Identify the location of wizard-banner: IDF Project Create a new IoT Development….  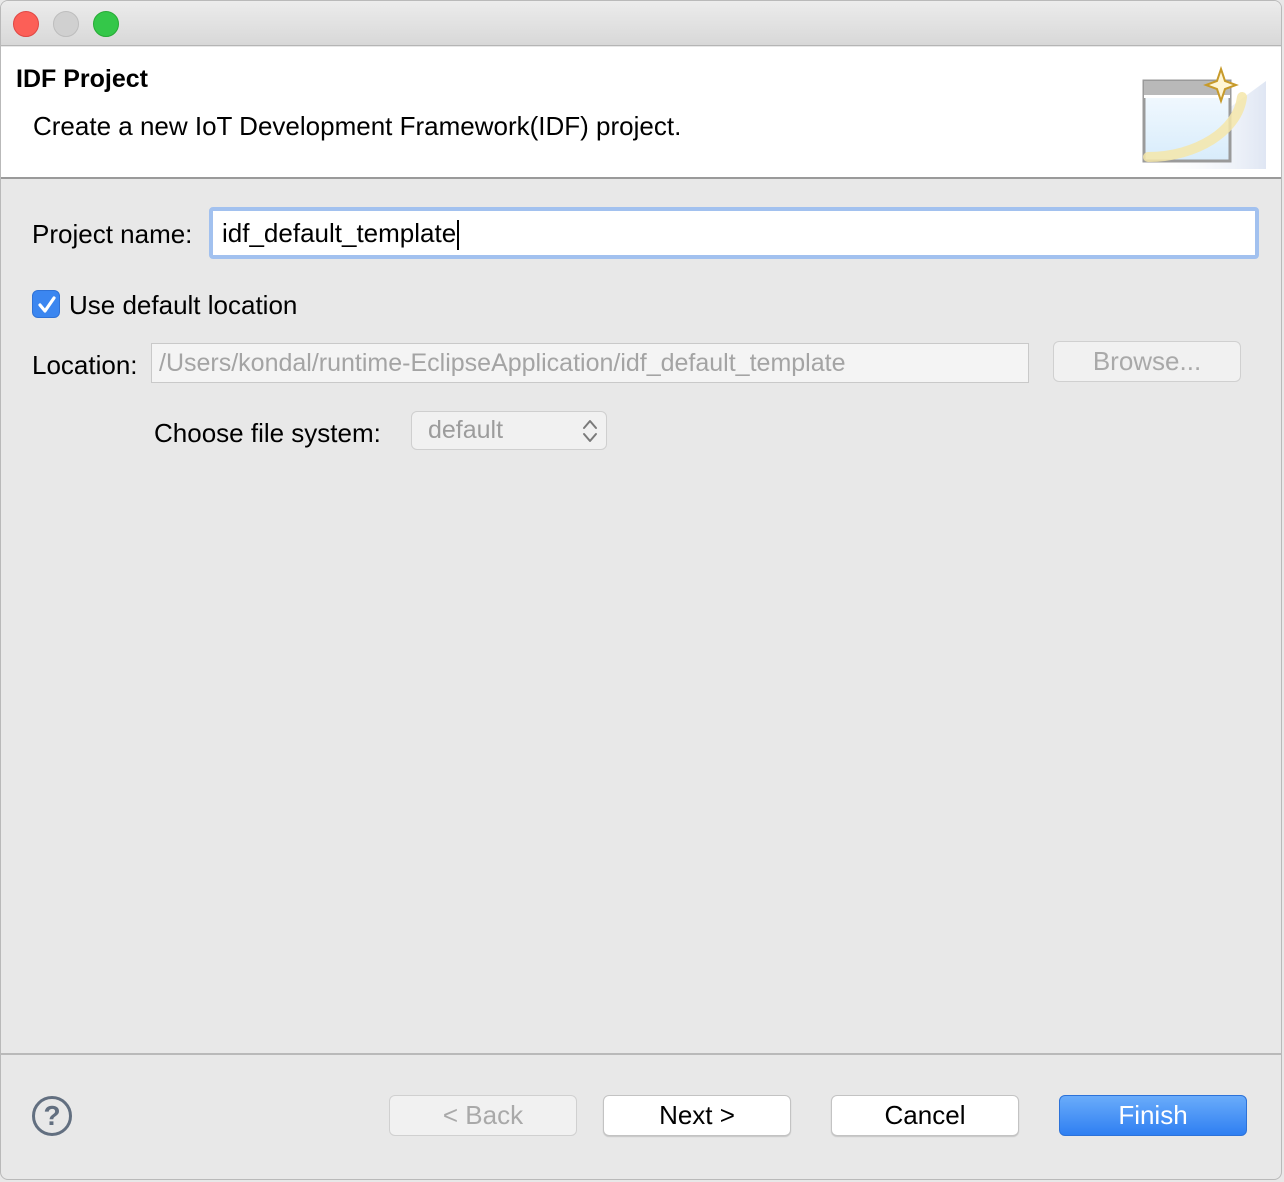
(641, 113).